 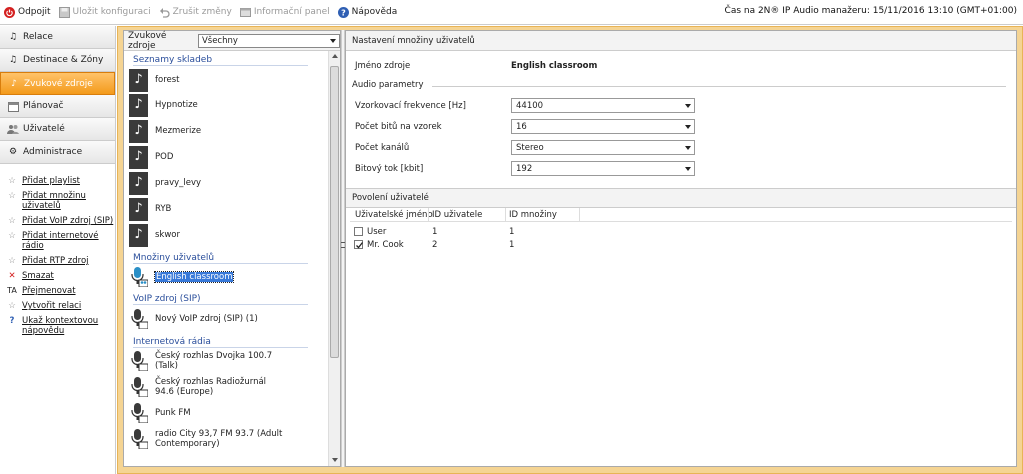 I want to click on nav-label: Plánovač, so click(x=43, y=106).